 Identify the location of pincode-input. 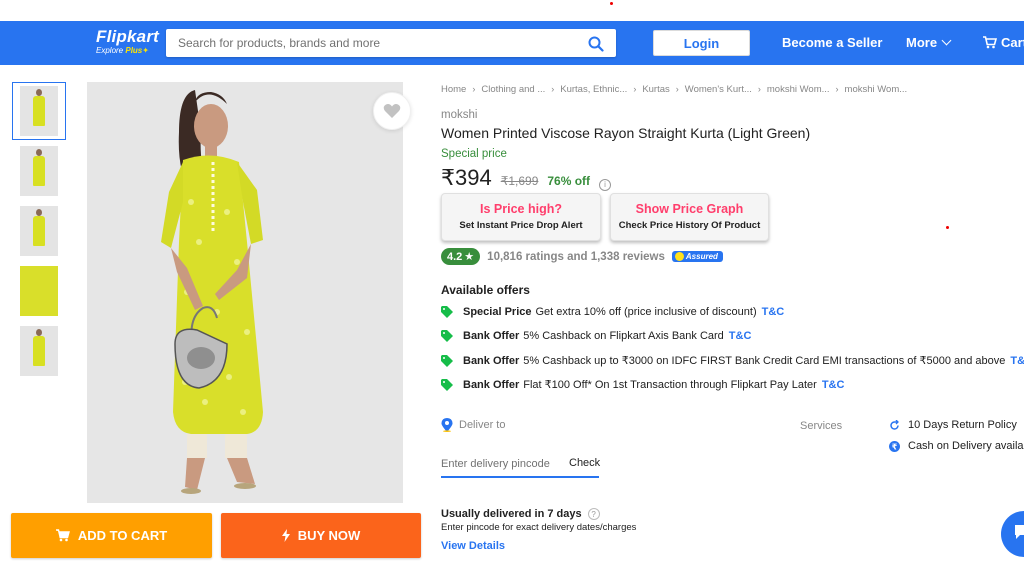
(505, 465).